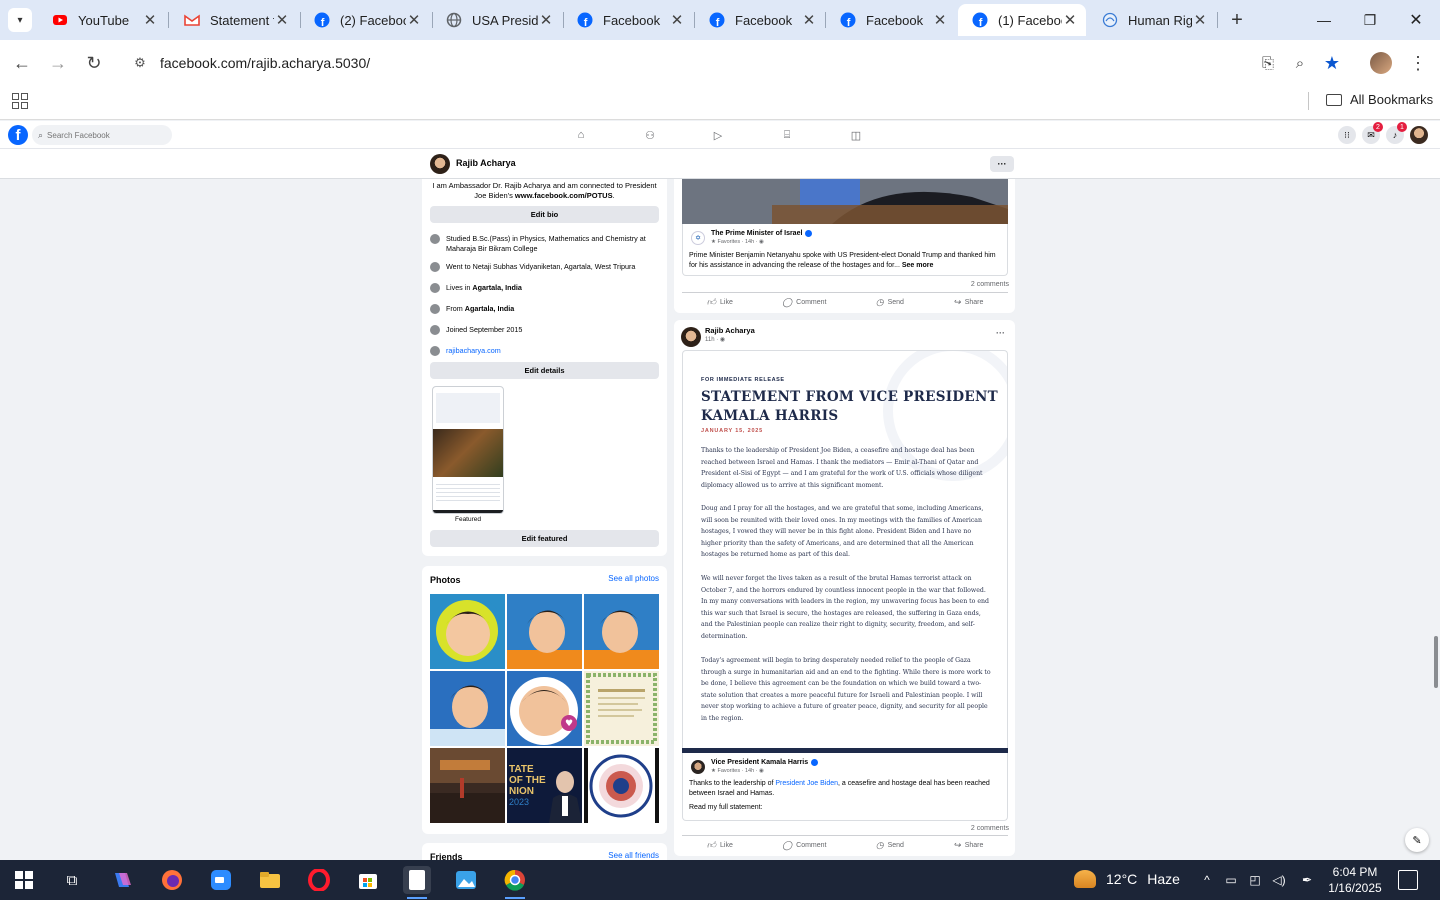 The height and width of the screenshot is (900, 1440). I want to click on search-input, so click(102, 135).